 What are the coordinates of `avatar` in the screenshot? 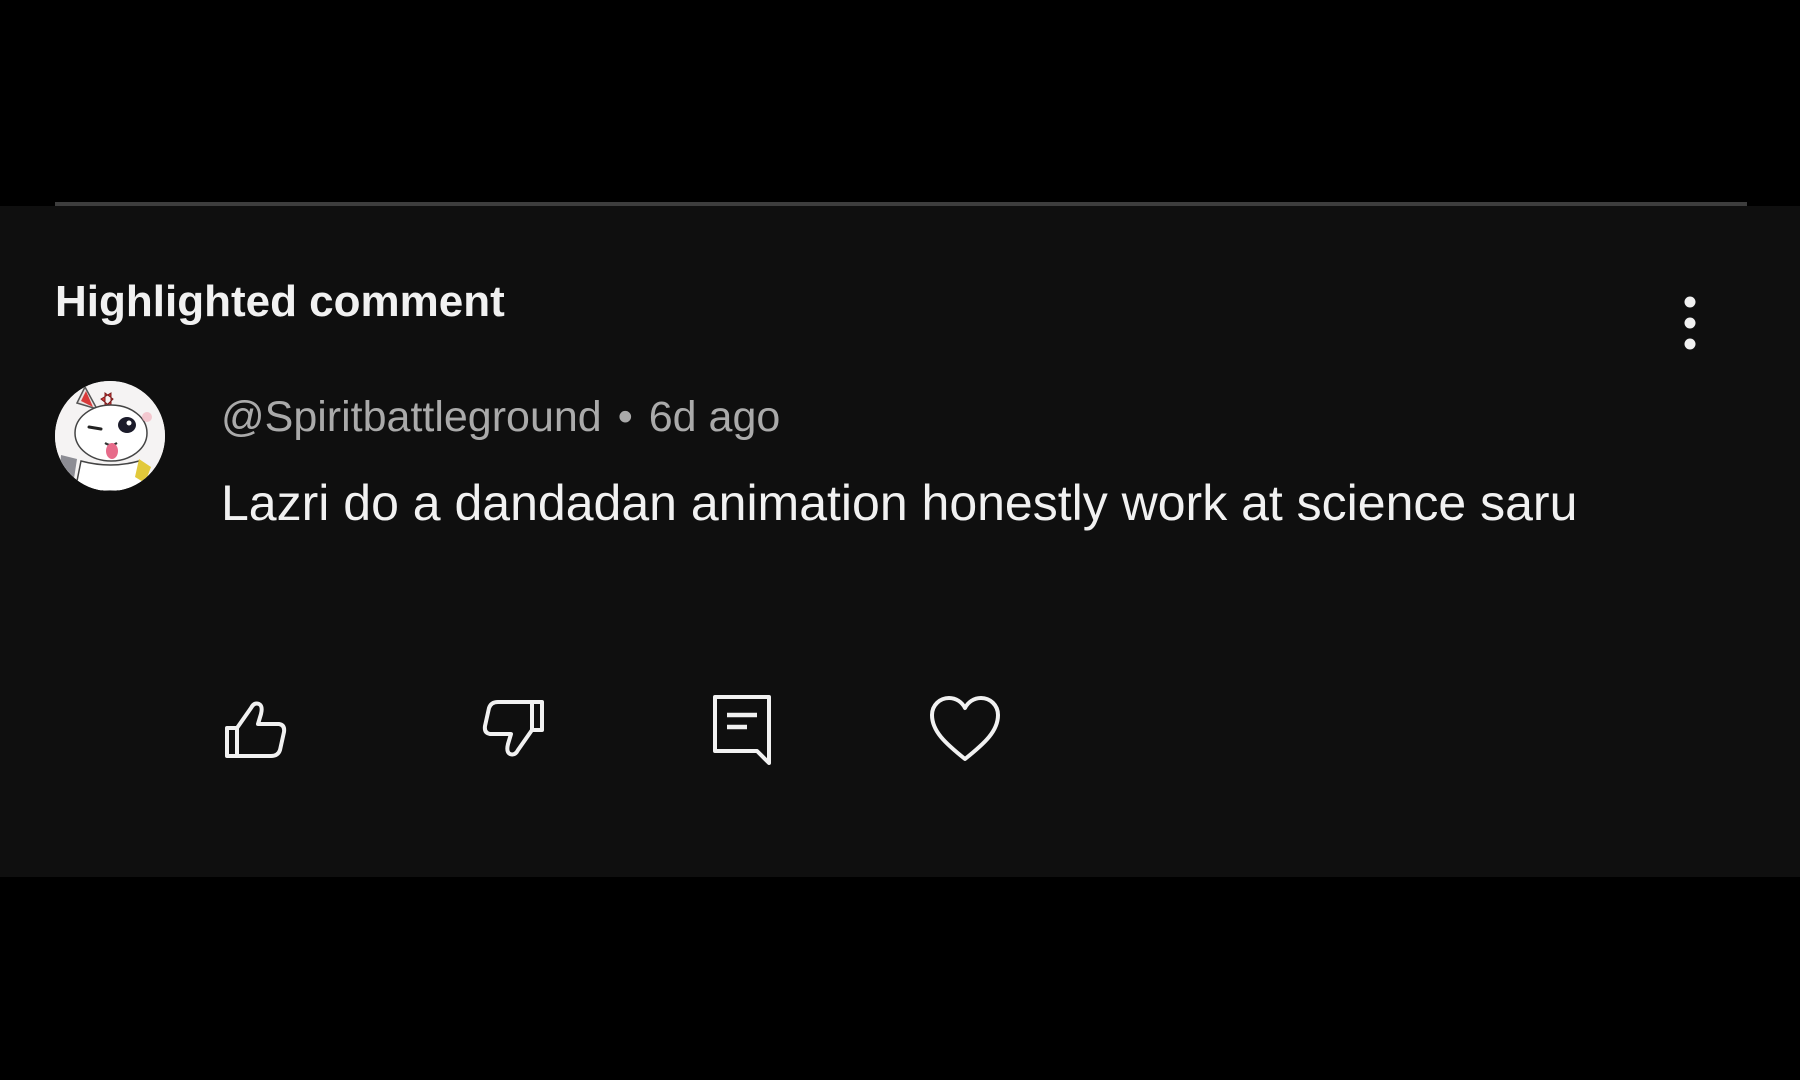 It's located at (110, 436).